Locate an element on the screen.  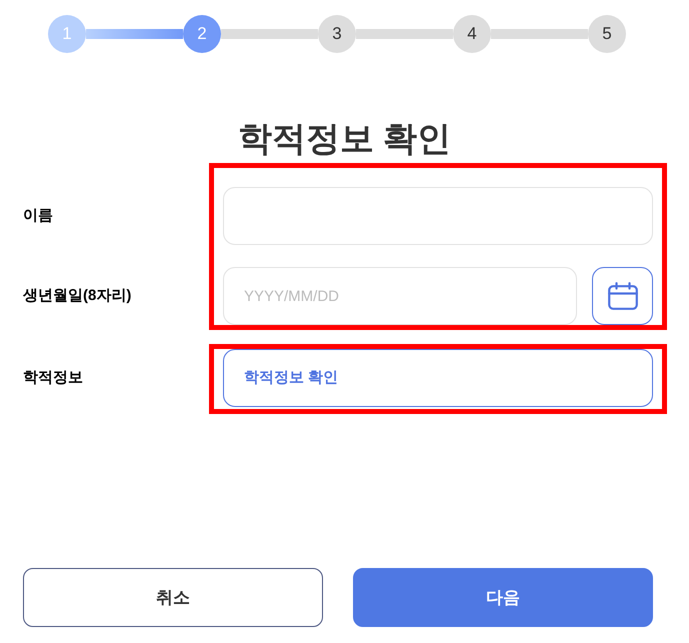
calendar-icon is located at coordinates (623, 296).